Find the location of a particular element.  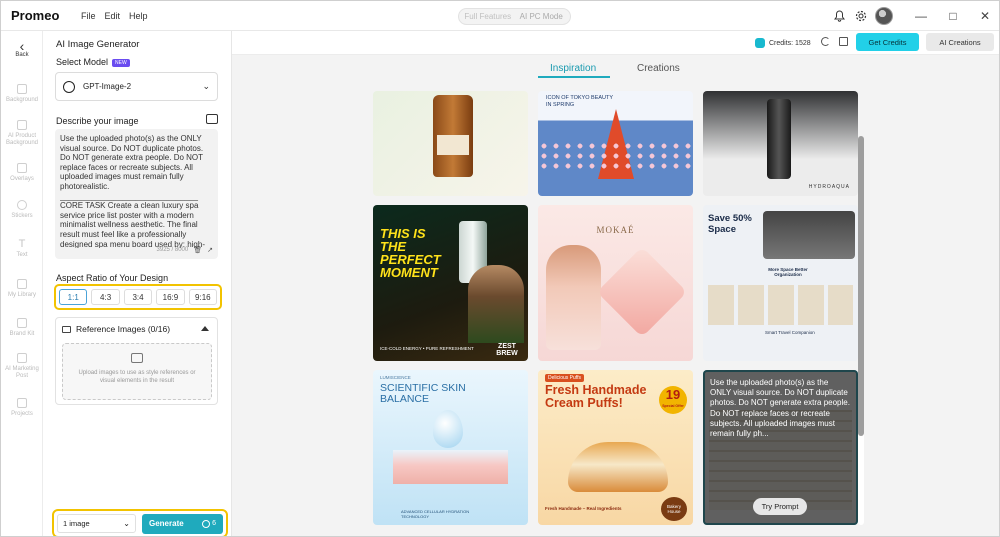

zest-tag: ICE-COLD ENERGY • PURE REFRESHMENT is located at coordinates (427, 348).